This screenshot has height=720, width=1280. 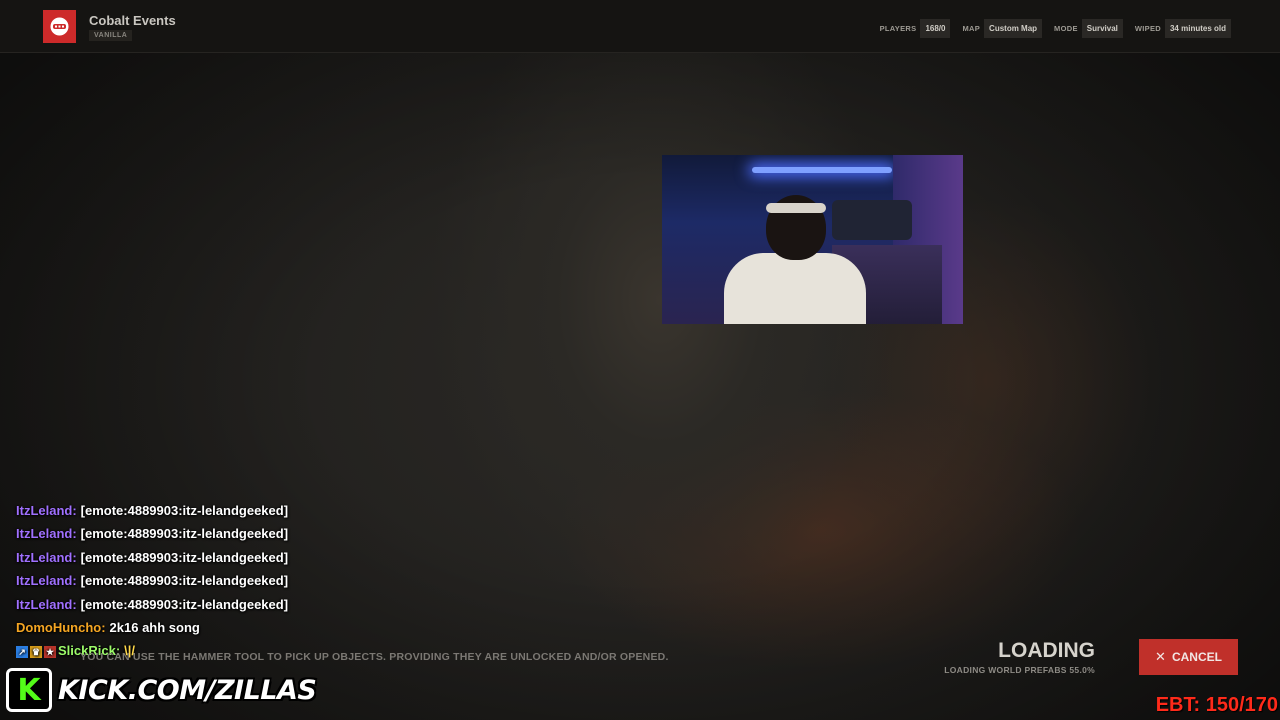 What do you see at coordinates (1013, 28) in the screenshot?
I see `stat-value-map: Custom Map` at bounding box center [1013, 28].